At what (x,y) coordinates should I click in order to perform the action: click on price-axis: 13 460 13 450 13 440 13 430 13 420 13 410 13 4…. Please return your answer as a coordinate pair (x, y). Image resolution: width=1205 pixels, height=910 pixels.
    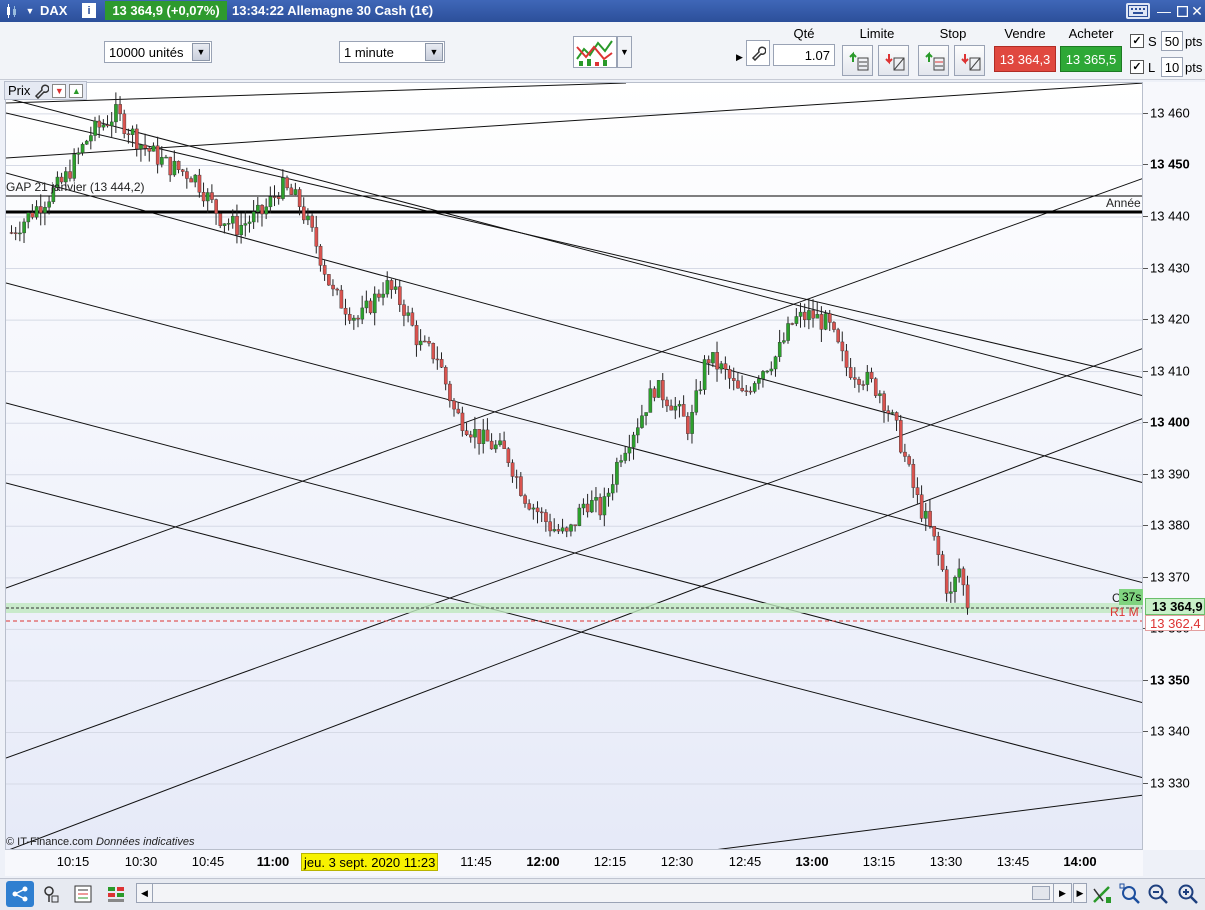
    Looking at the image, I should click on (1174, 466).